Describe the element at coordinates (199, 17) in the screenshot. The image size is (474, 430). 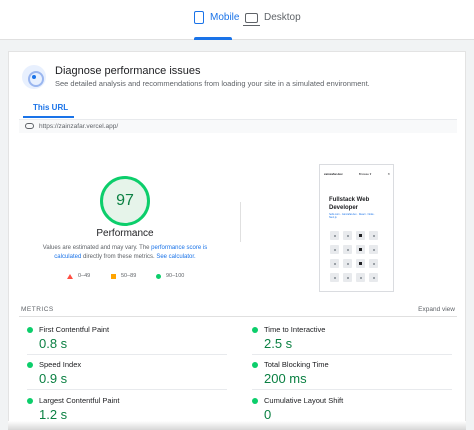
I see `smartphone-icon` at that location.